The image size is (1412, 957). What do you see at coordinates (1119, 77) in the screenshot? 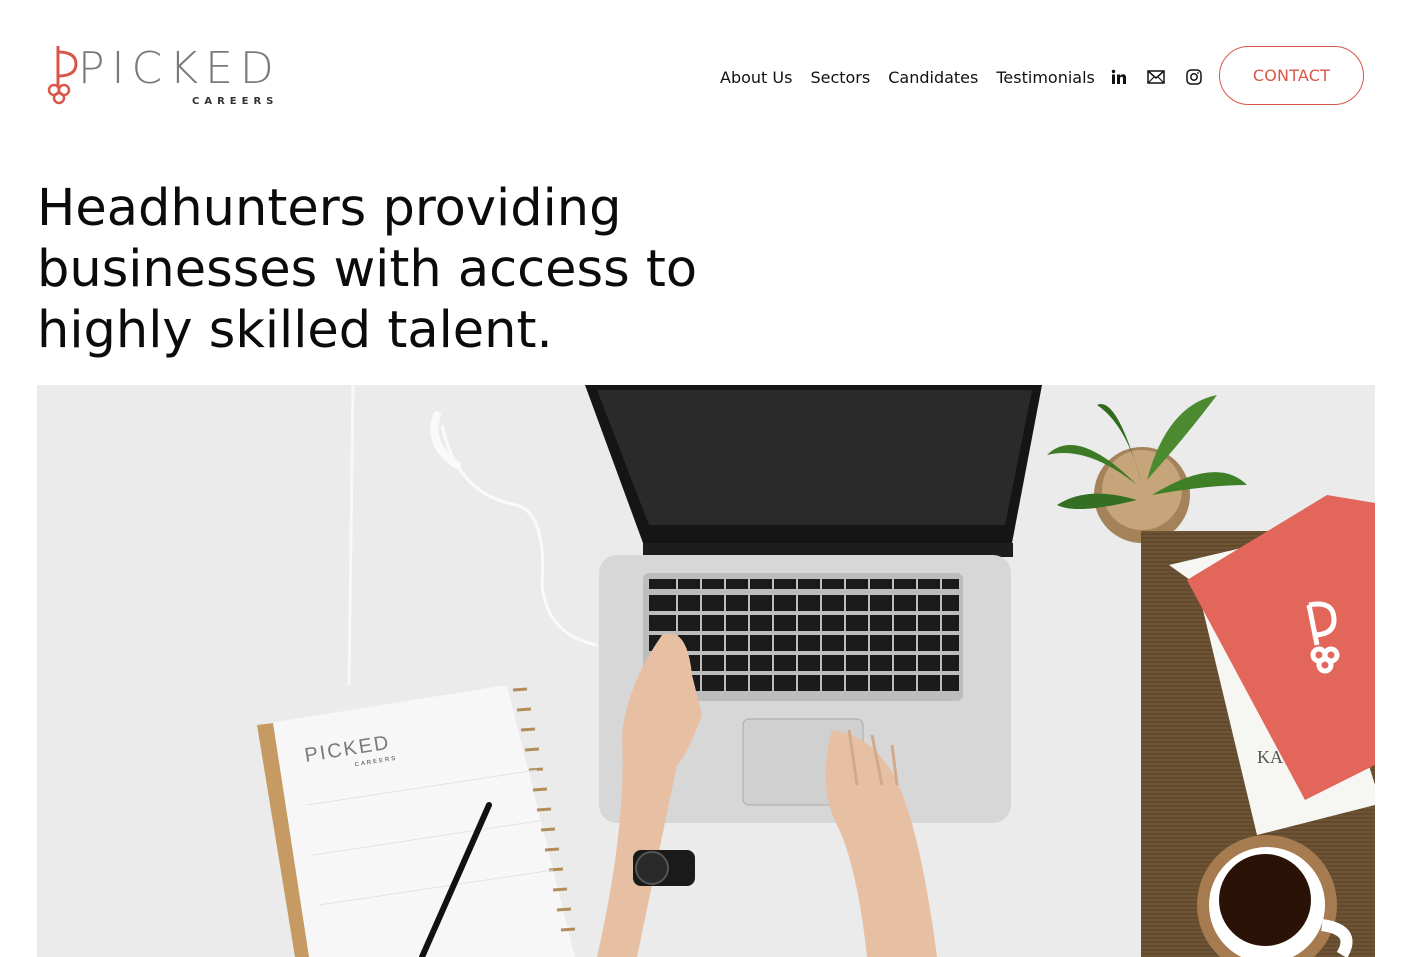
I see `linkedin-icon` at bounding box center [1119, 77].